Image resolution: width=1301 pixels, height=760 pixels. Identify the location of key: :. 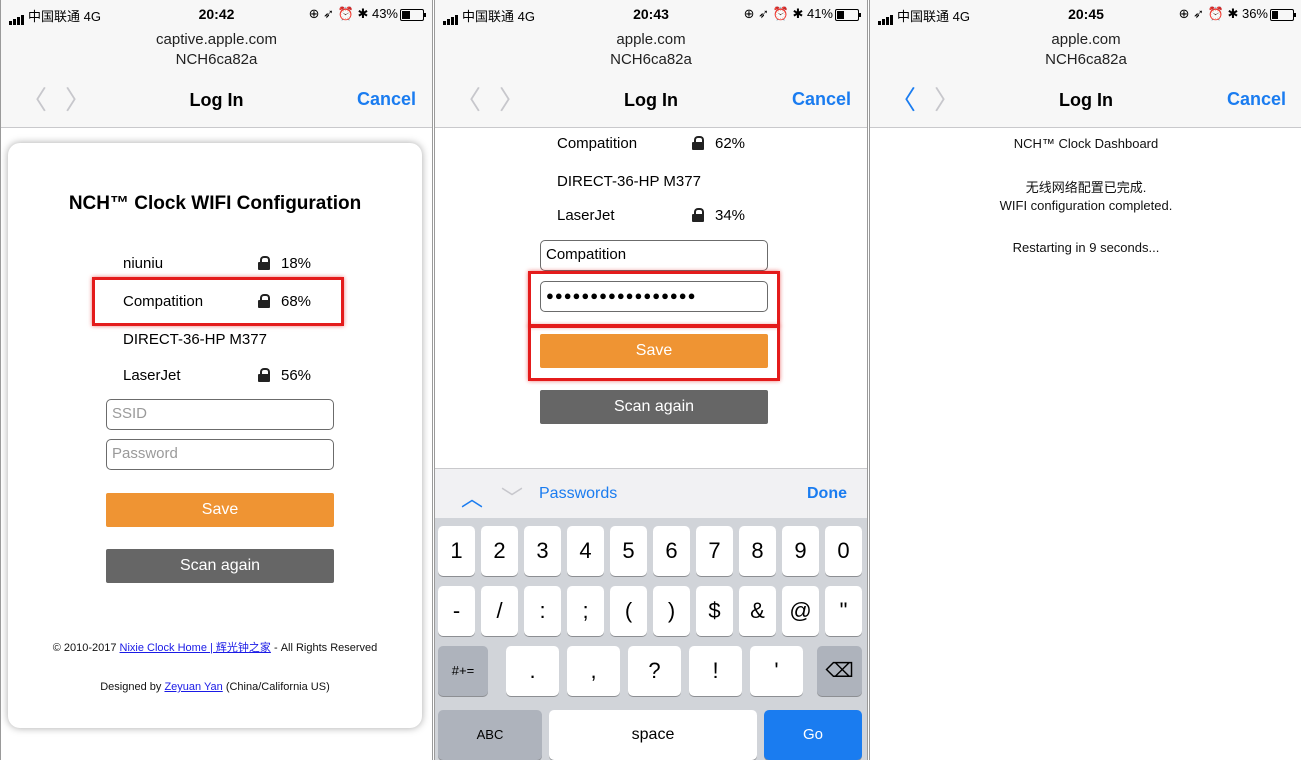
(542, 611).